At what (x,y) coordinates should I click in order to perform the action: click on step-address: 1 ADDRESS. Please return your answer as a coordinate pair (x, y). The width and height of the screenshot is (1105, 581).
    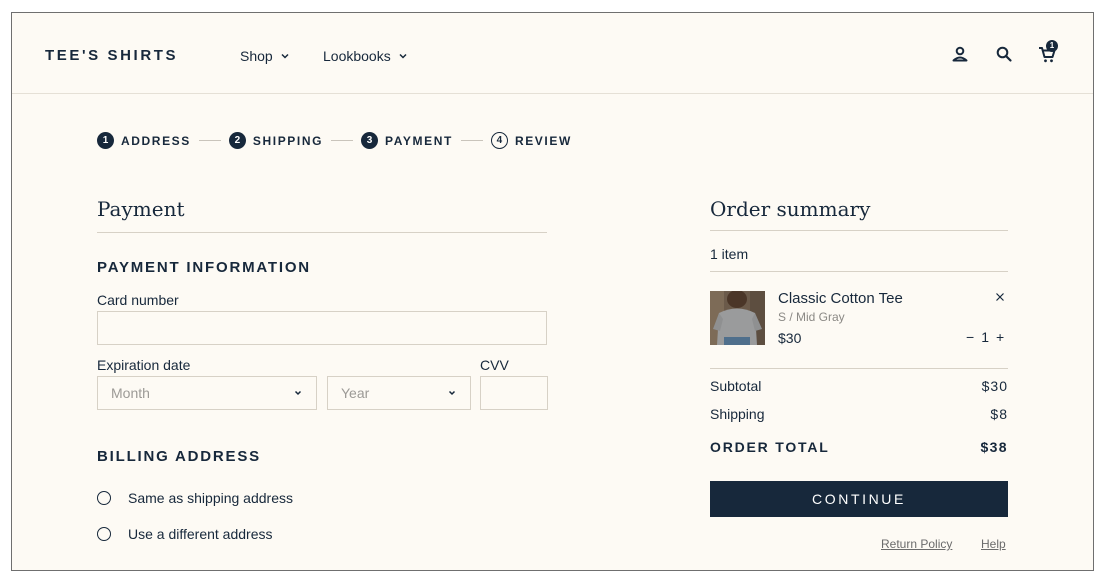
    Looking at the image, I should click on (144, 140).